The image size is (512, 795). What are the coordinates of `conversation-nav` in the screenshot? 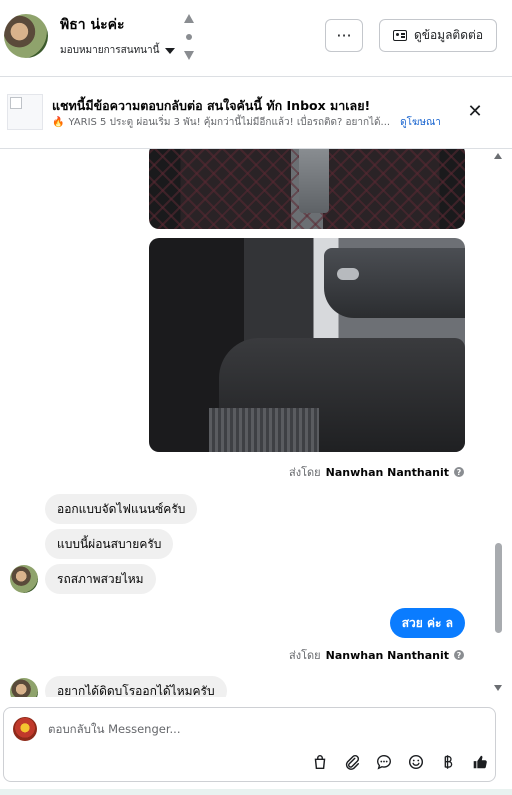 It's located at (189, 37).